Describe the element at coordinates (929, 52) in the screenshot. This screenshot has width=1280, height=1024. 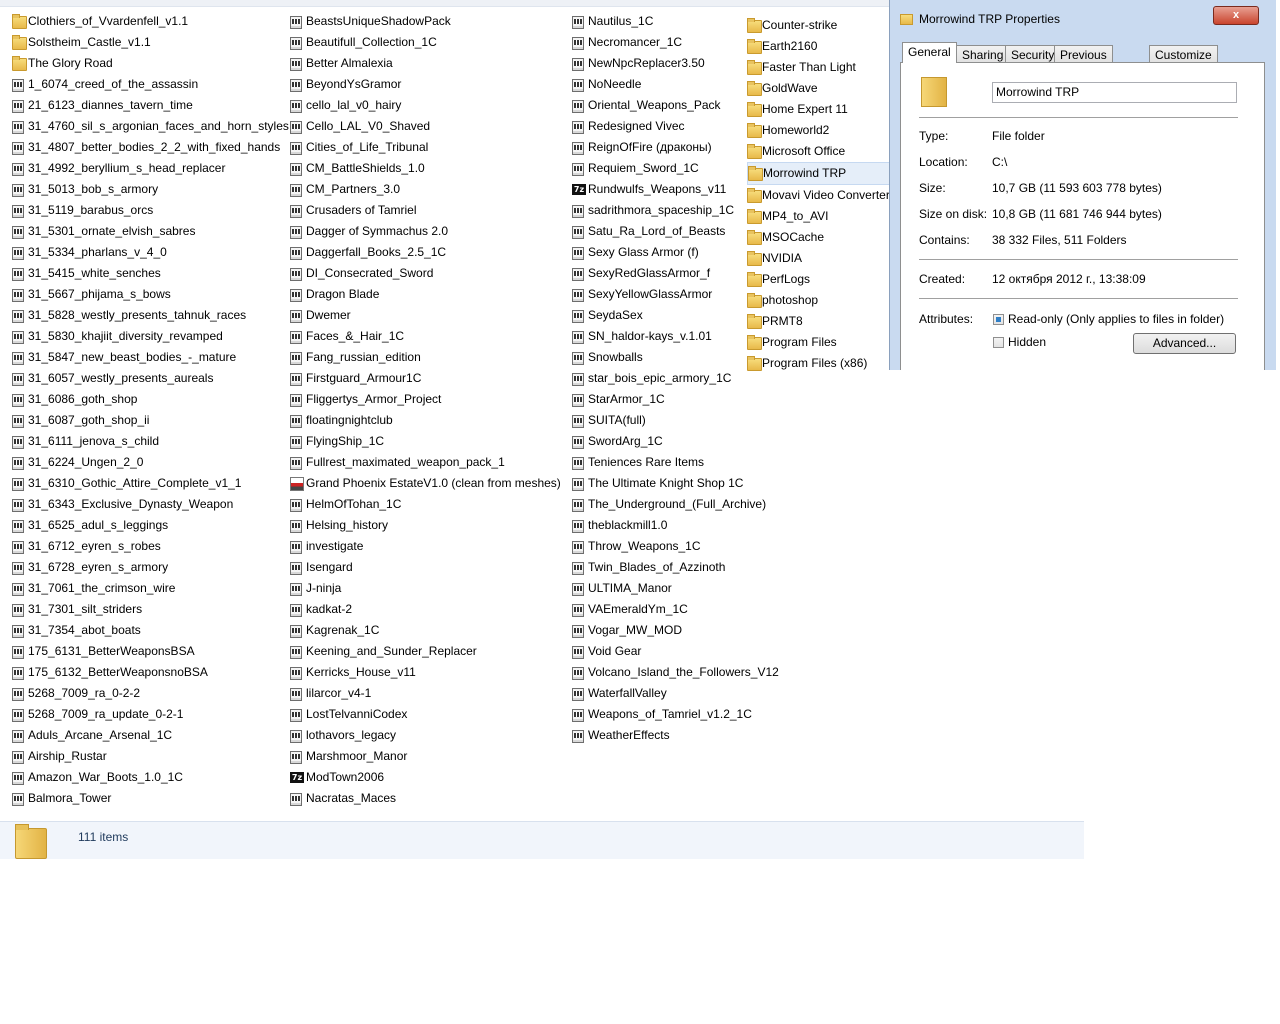
I see `tab-general: General` at that location.